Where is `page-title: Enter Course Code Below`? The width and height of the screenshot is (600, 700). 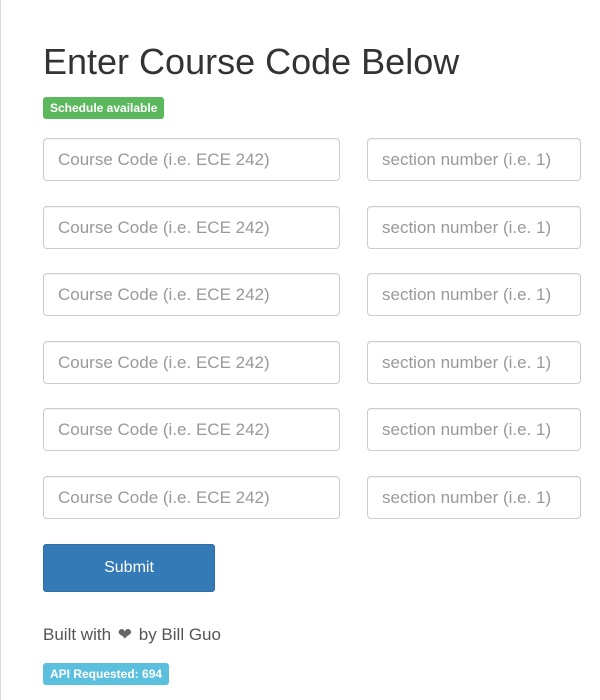 page-title: Enter Course Code Below is located at coordinates (251, 61).